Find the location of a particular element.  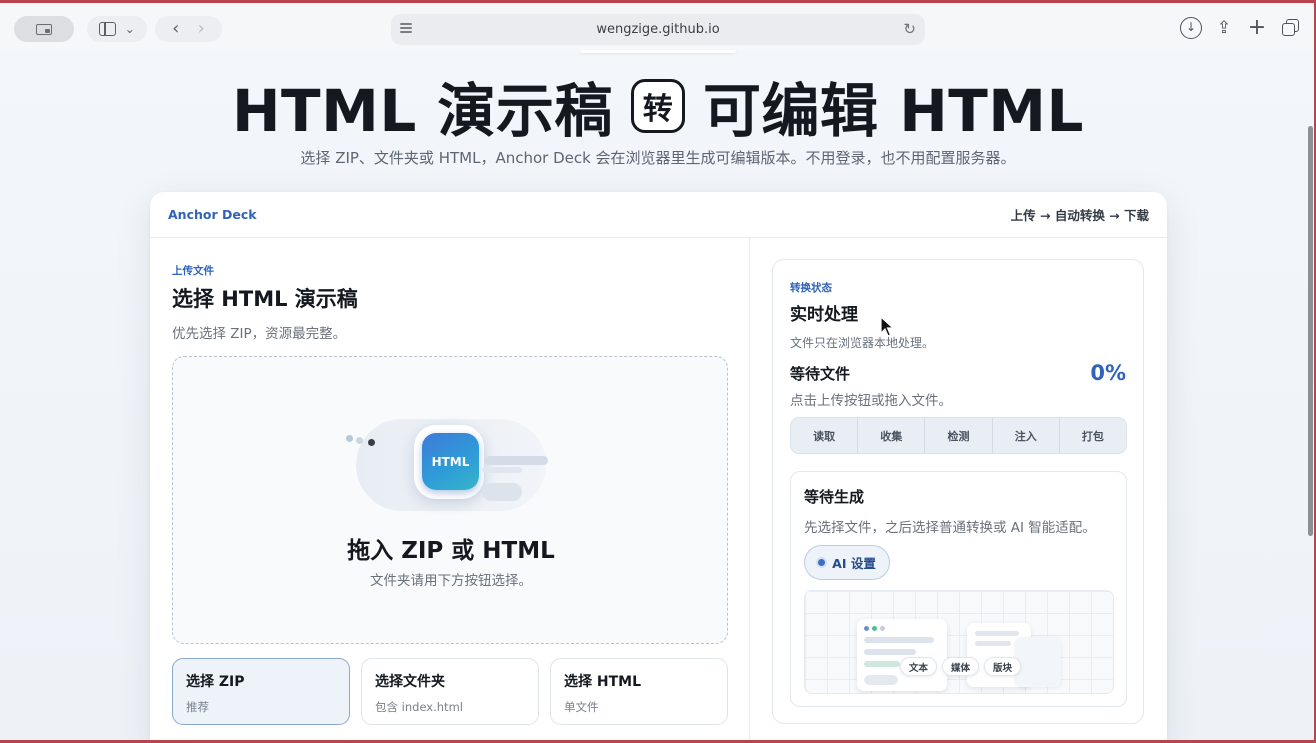

status-dot-icon is located at coordinates (822, 562).